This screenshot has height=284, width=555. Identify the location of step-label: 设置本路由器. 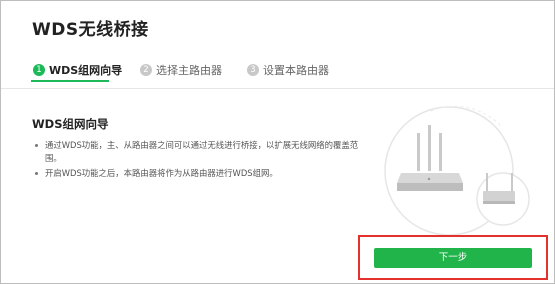
(296, 70).